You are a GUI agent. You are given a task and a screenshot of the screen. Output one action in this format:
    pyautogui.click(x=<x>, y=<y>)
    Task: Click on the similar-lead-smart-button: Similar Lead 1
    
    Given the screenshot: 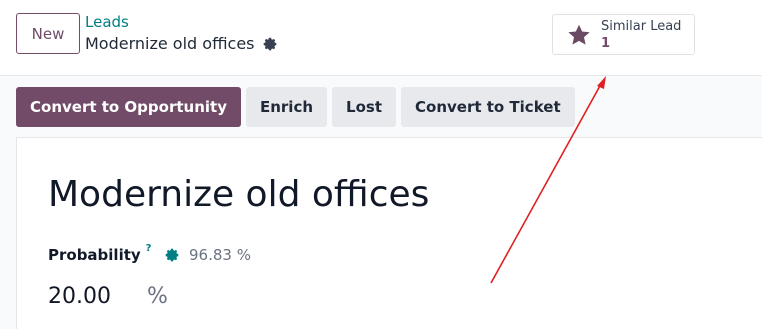 What is the action you would take?
    pyautogui.click(x=623, y=34)
    